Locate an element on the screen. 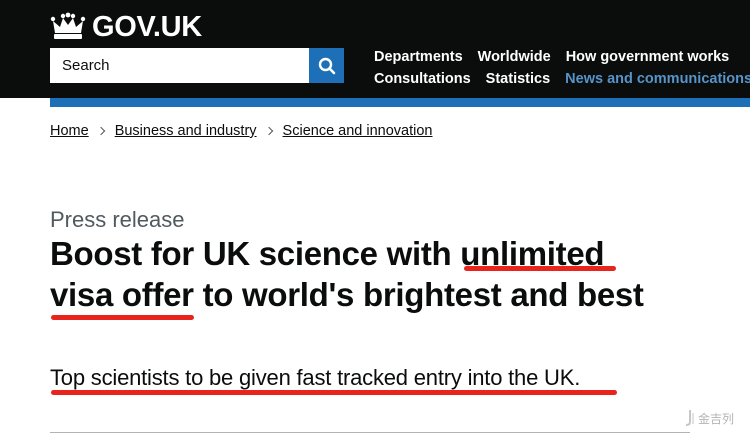  crown-icon is located at coordinates (68, 25).